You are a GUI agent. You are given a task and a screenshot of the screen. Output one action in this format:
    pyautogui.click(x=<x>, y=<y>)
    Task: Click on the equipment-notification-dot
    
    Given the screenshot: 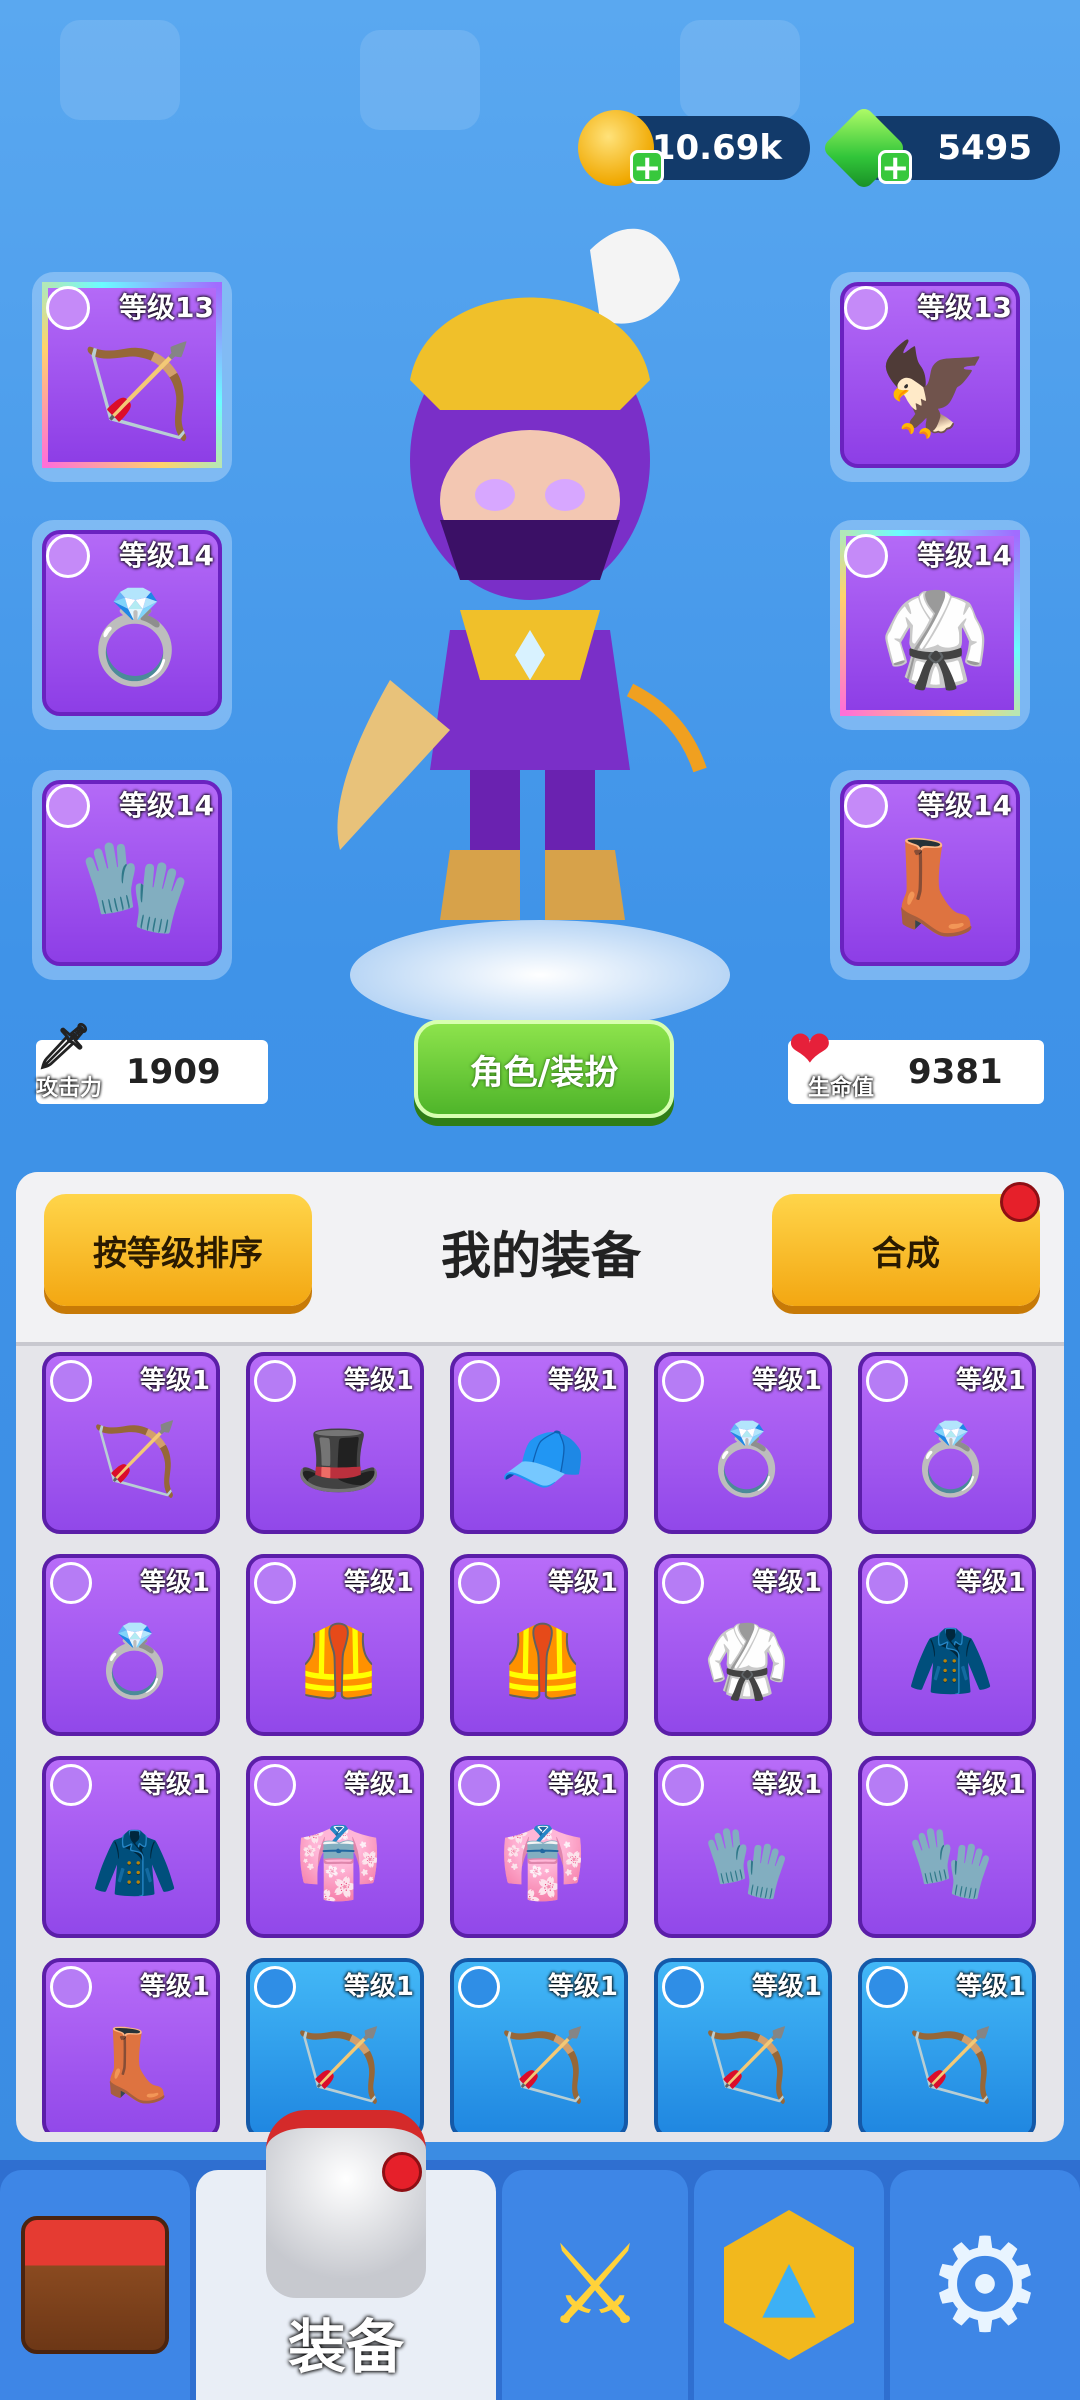 What is the action you would take?
    pyautogui.click(x=402, y=2172)
    